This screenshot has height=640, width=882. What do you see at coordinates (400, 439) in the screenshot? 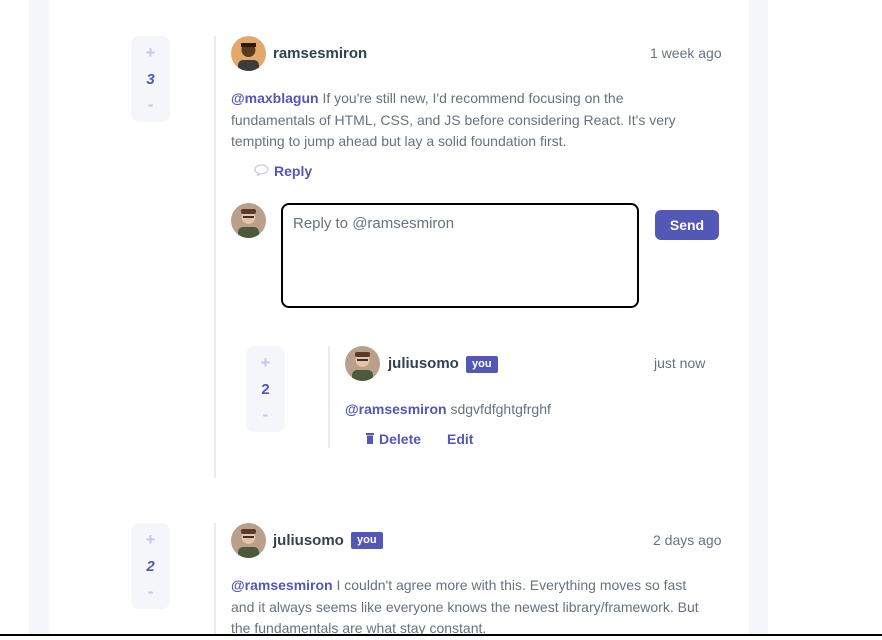
I see `delete-label: Delete` at bounding box center [400, 439].